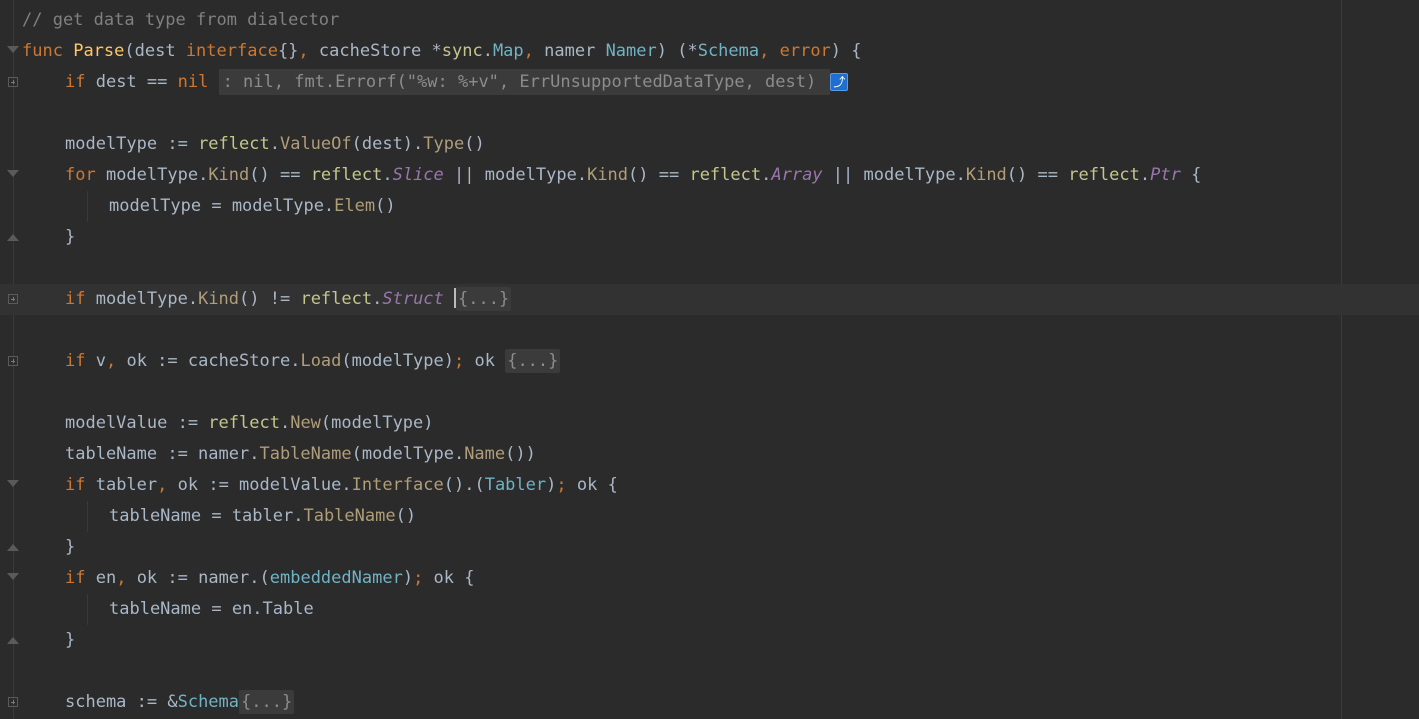 This screenshot has height=719, width=1419. Describe the element at coordinates (677, 51) in the screenshot. I see `code-token: ) (*` at that location.